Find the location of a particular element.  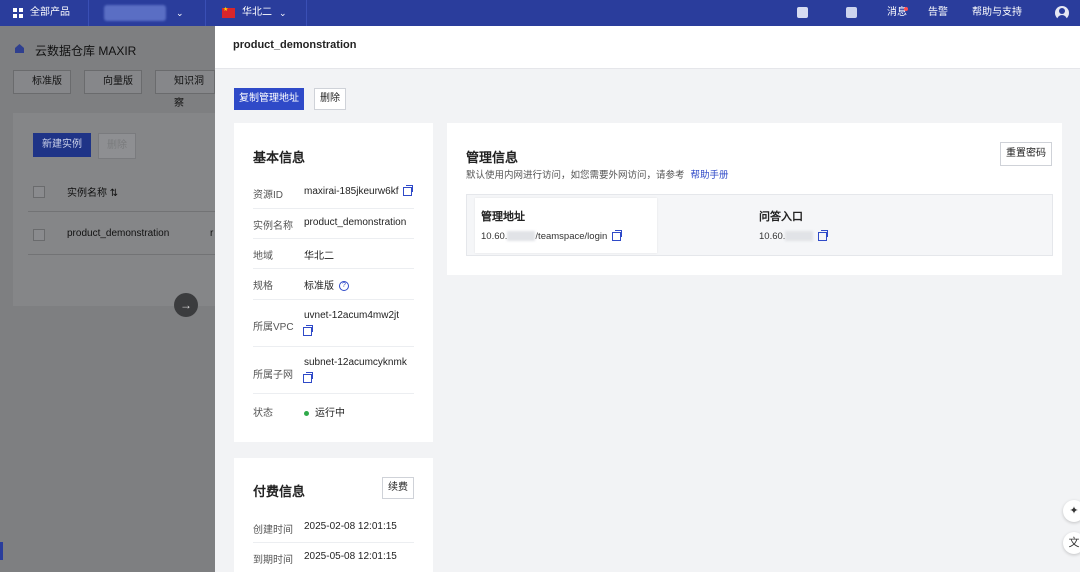

info-row: 状态 运行中 is located at coordinates (333, 409).